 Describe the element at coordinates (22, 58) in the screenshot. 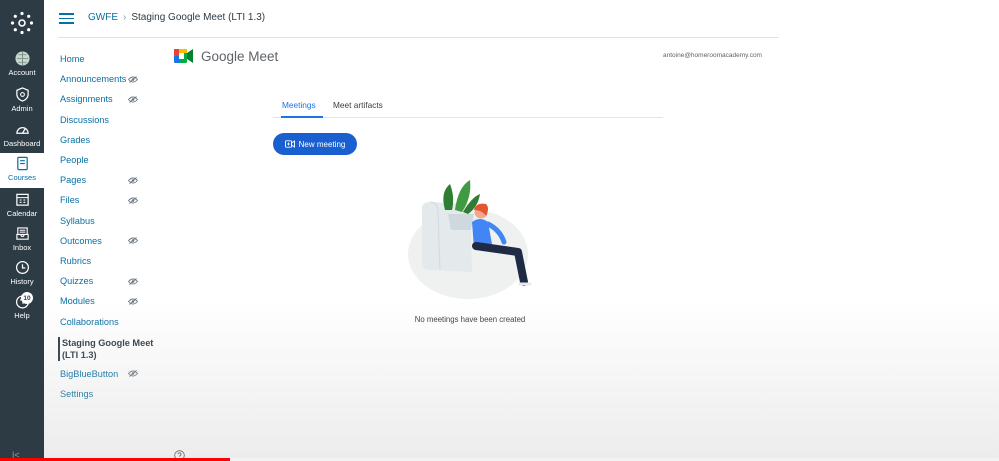

I see `avatar-icon` at that location.